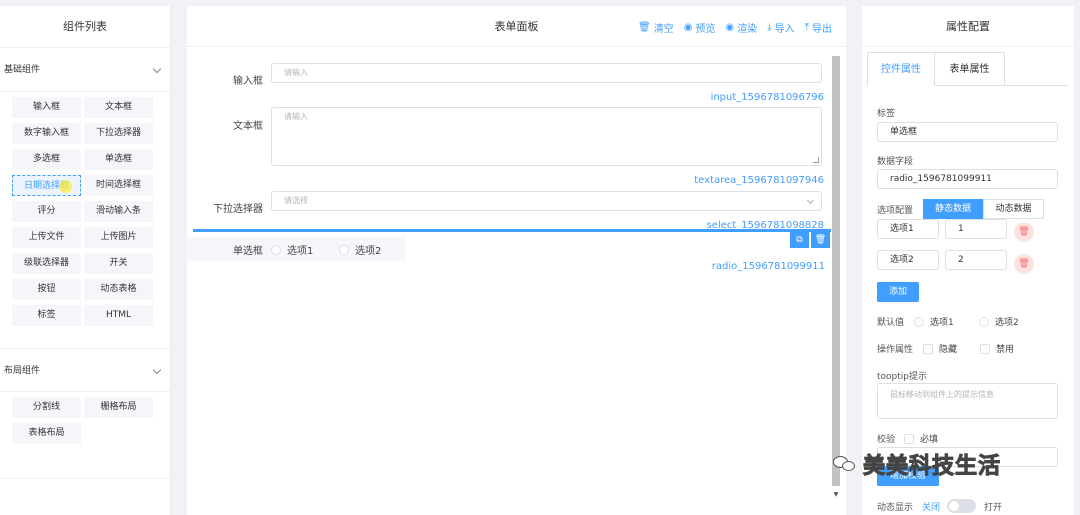  What do you see at coordinates (967, 401) in the screenshot?
I see `tooltip-textarea: 鼠标移动到组件上的提示信息` at bounding box center [967, 401].